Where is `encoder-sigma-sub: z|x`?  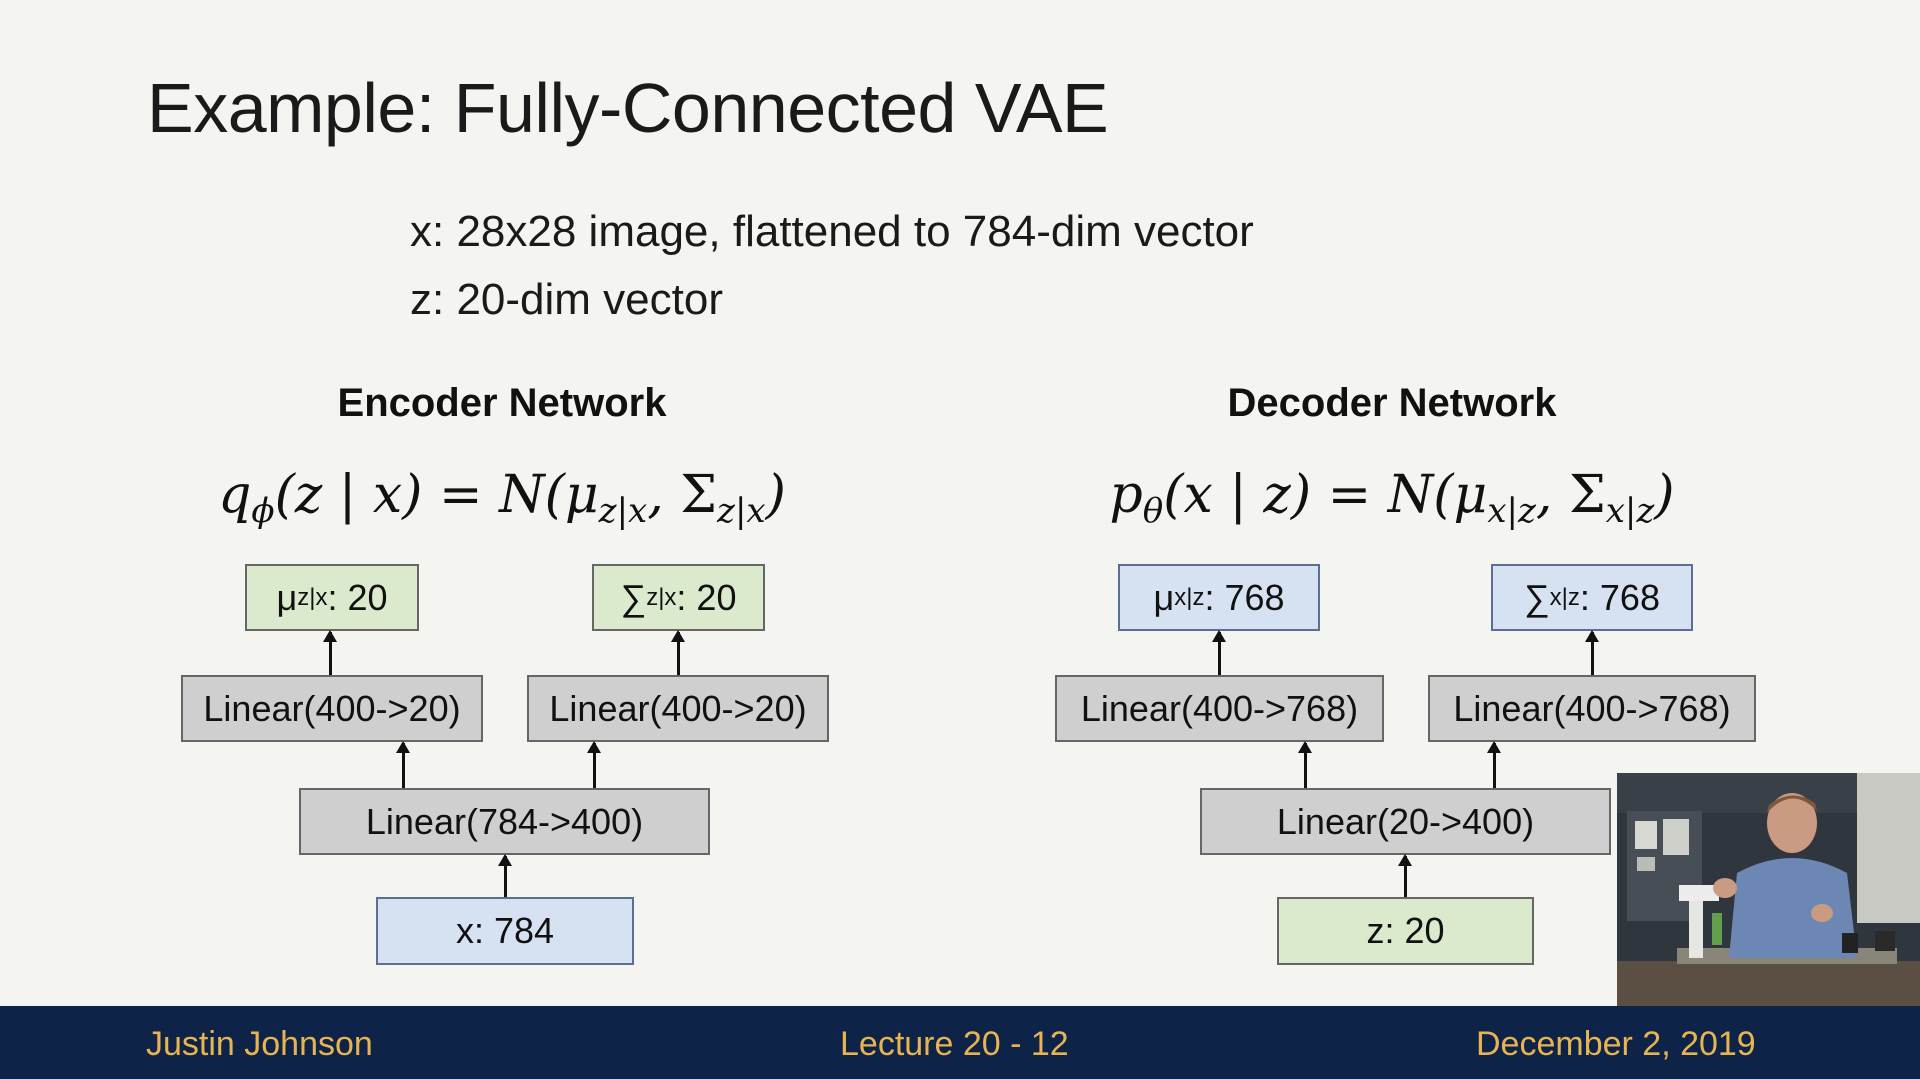 encoder-sigma-sub: z|x is located at coordinates (661, 597).